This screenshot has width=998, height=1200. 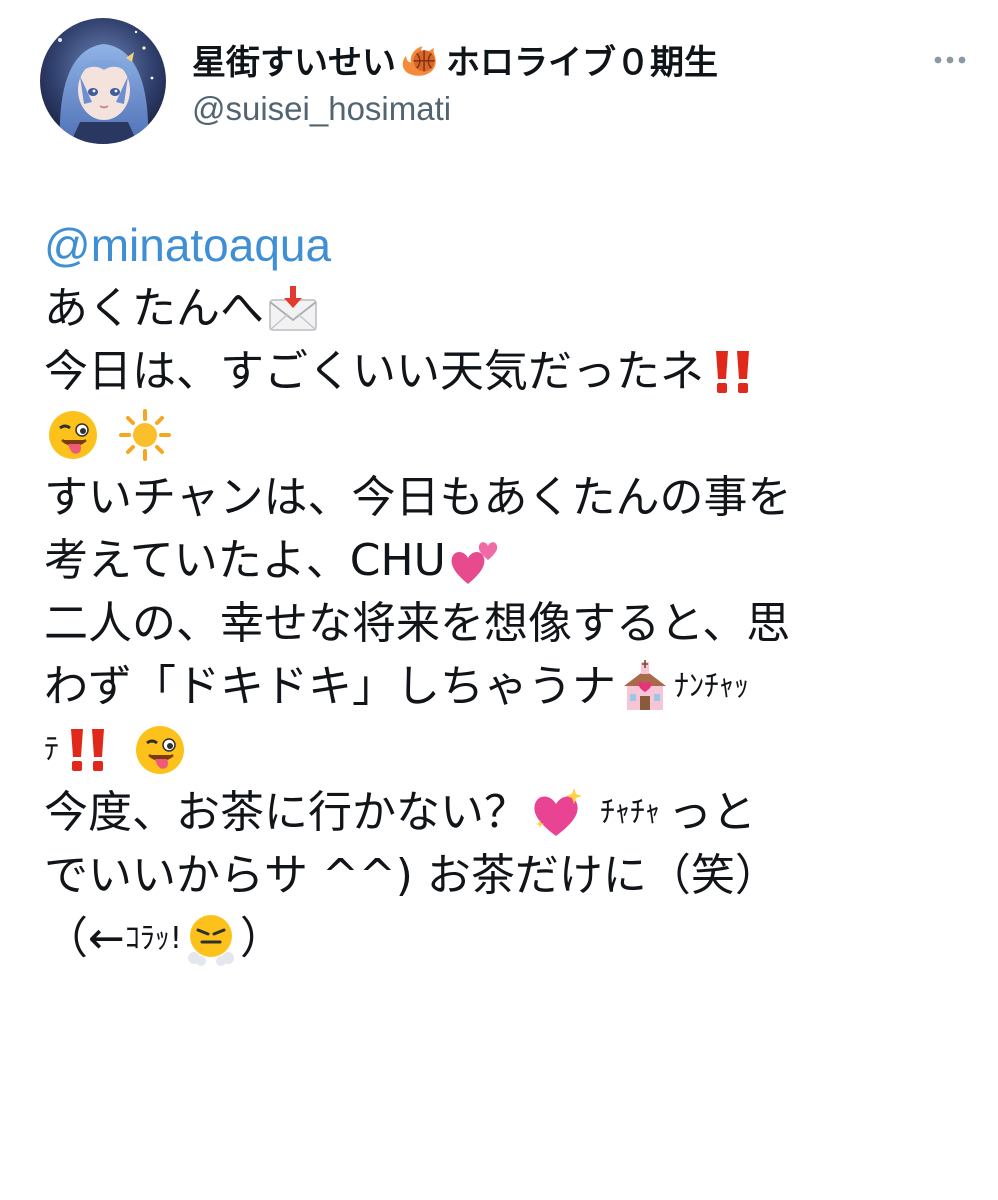 I want to click on more-horizontal-icon, so click(x=950, y=60).